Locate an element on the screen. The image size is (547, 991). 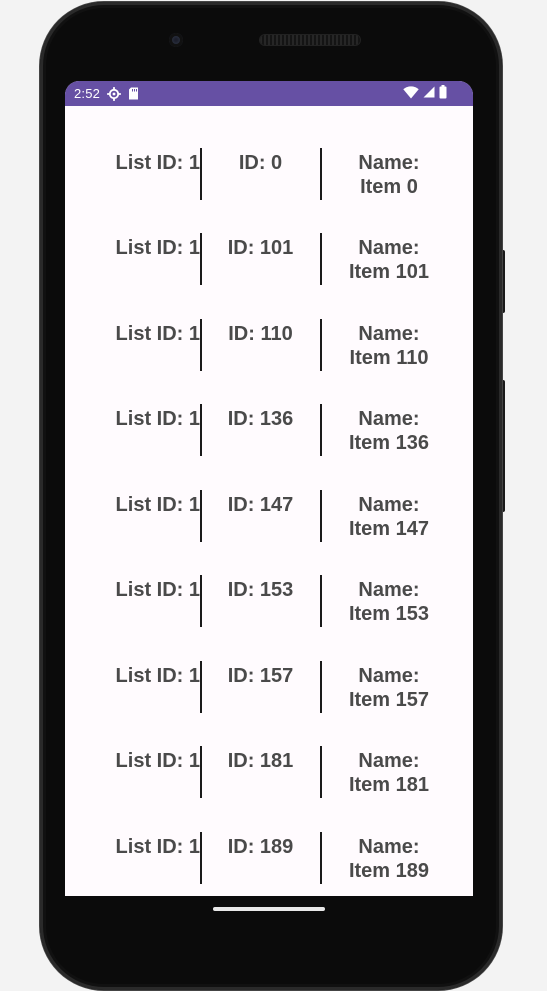
item-name-text: Name: Item 110 is located at coordinates (389, 346).